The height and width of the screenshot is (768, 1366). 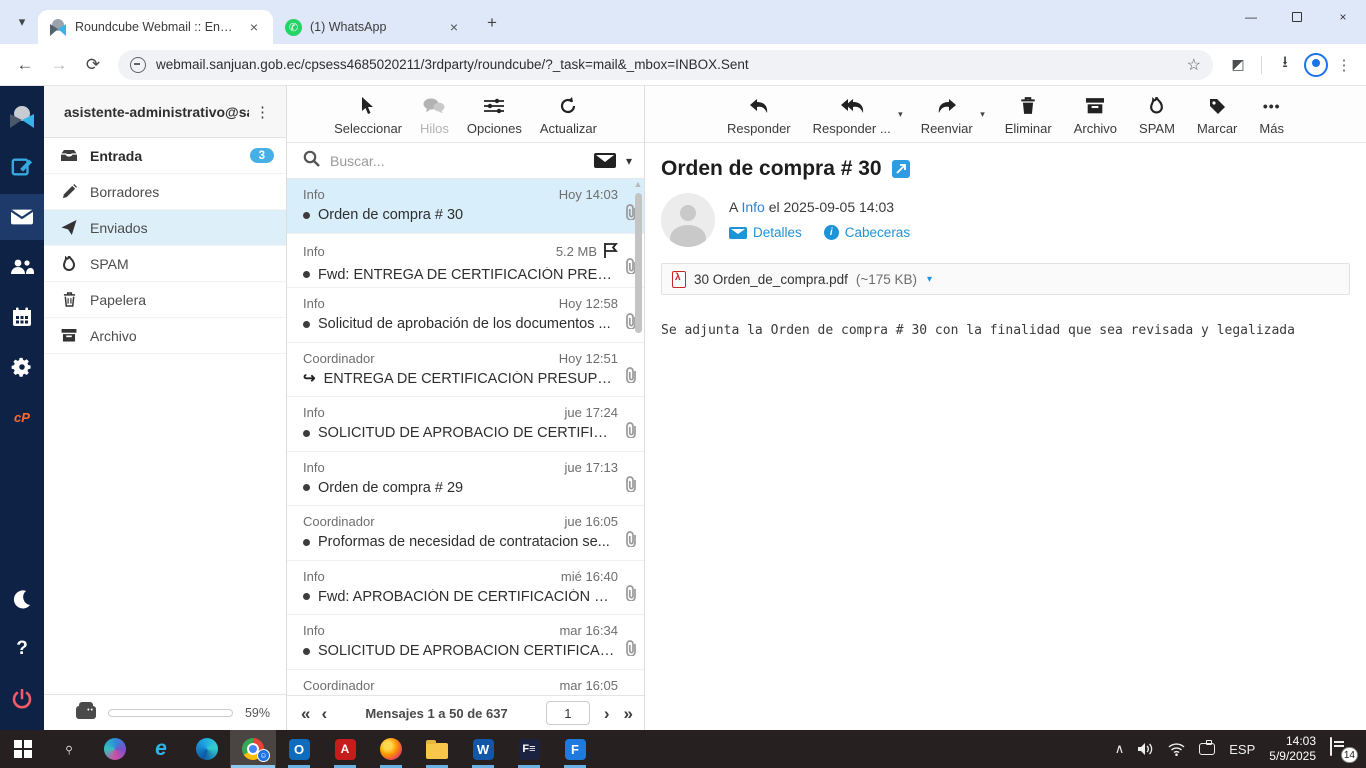 What do you see at coordinates (858, 115) in the screenshot?
I see `reply-all-button: Responder ... ▾` at bounding box center [858, 115].